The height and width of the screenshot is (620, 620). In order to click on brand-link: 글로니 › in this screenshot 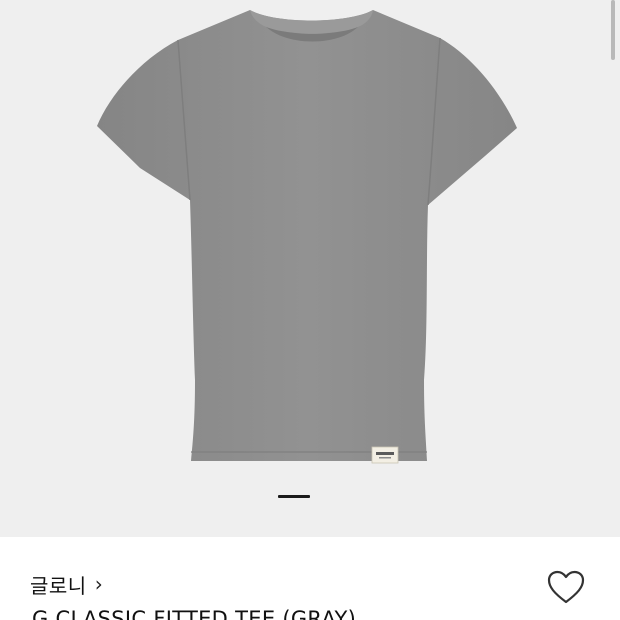, I will do `click(66, 584)`.